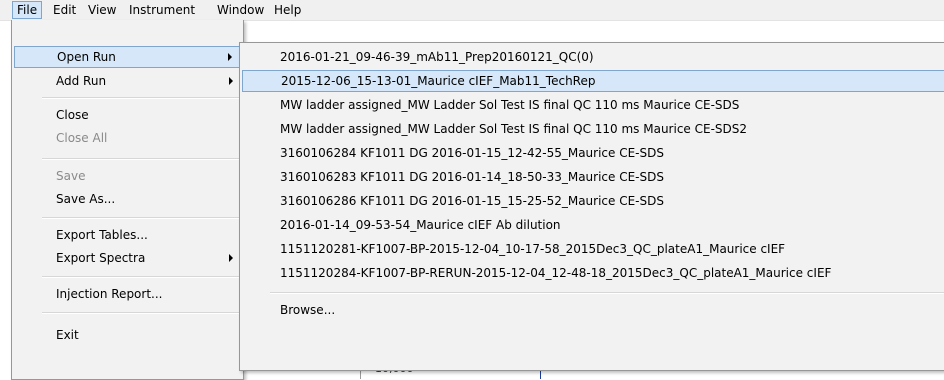  Describe the element at coordinates (72, 115) in the screenshot. I see `menu-item-label: Close` at that location.